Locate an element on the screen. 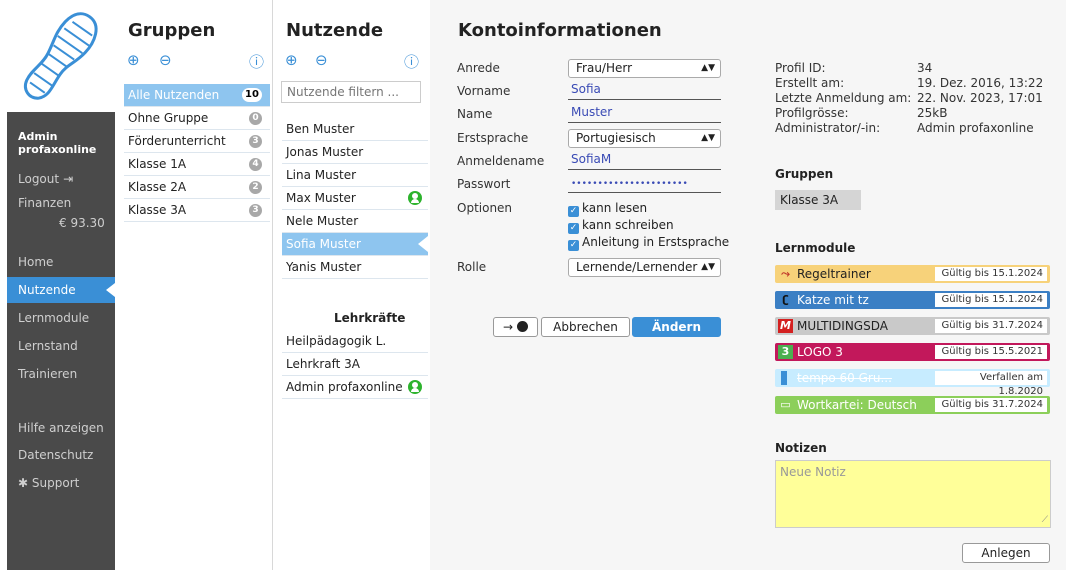 The height and width of the screenshot is (570, 1066). group-item-1a: Klasse 1A 4 is located at coordinates (197, 164).